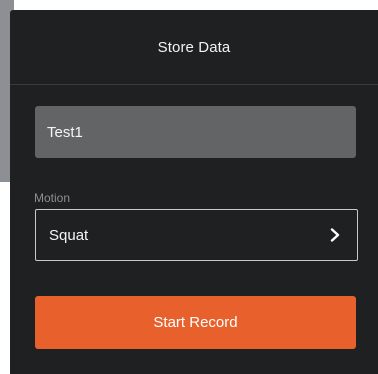  What do you see at coordinates (196, 235) in the screenshot?
I see `motion-select: Squat` at bounding box center [196, 235].